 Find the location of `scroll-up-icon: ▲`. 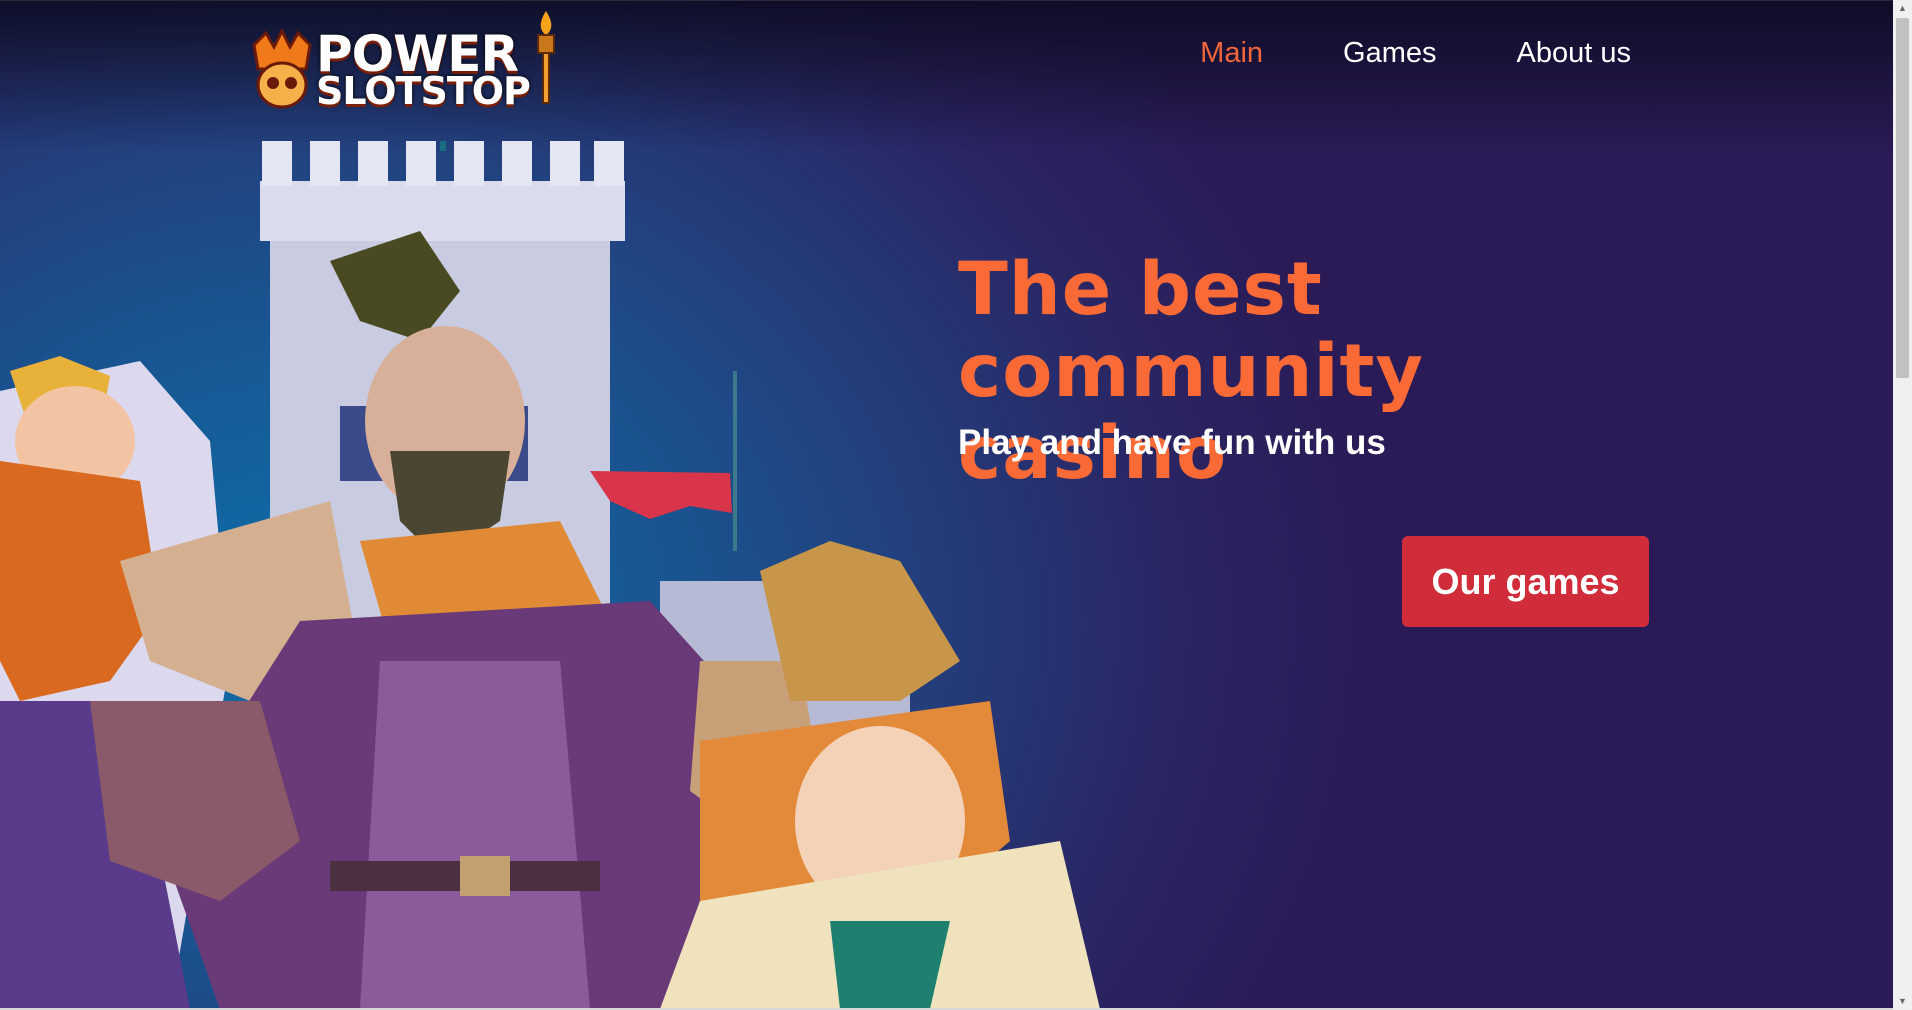

scroll-up-icon: ▲ is located at coordinates (1902, 8).